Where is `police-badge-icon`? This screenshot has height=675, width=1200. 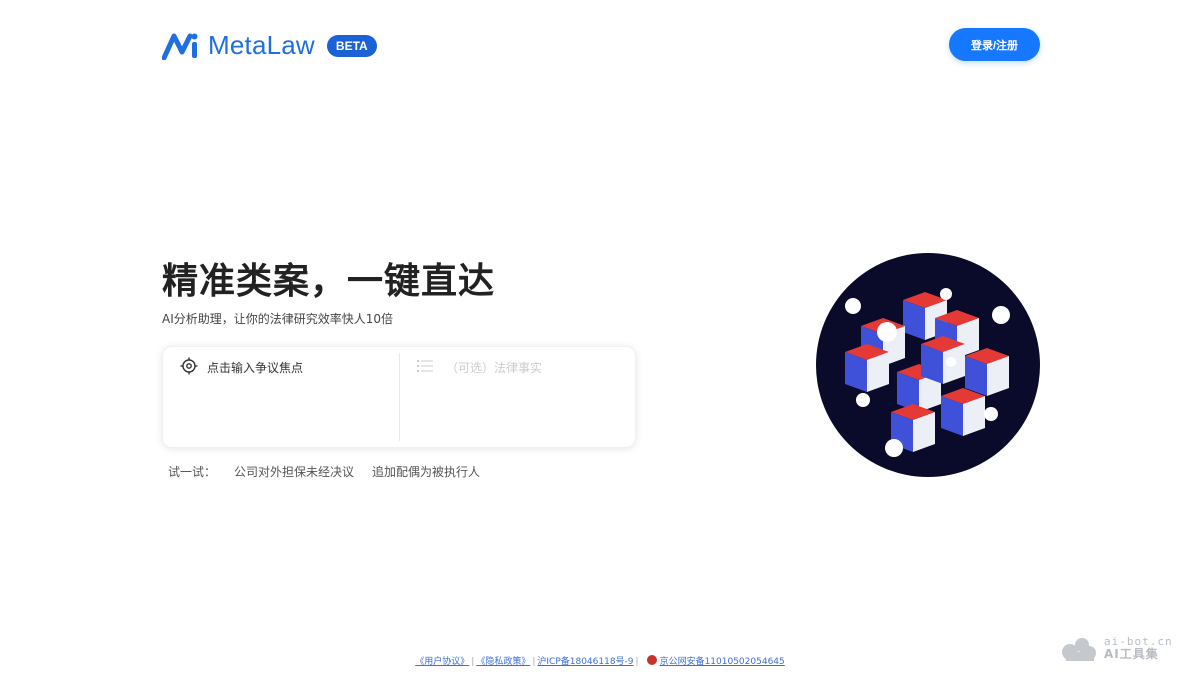 police-badge-icon is located at coordinates (651, 660).